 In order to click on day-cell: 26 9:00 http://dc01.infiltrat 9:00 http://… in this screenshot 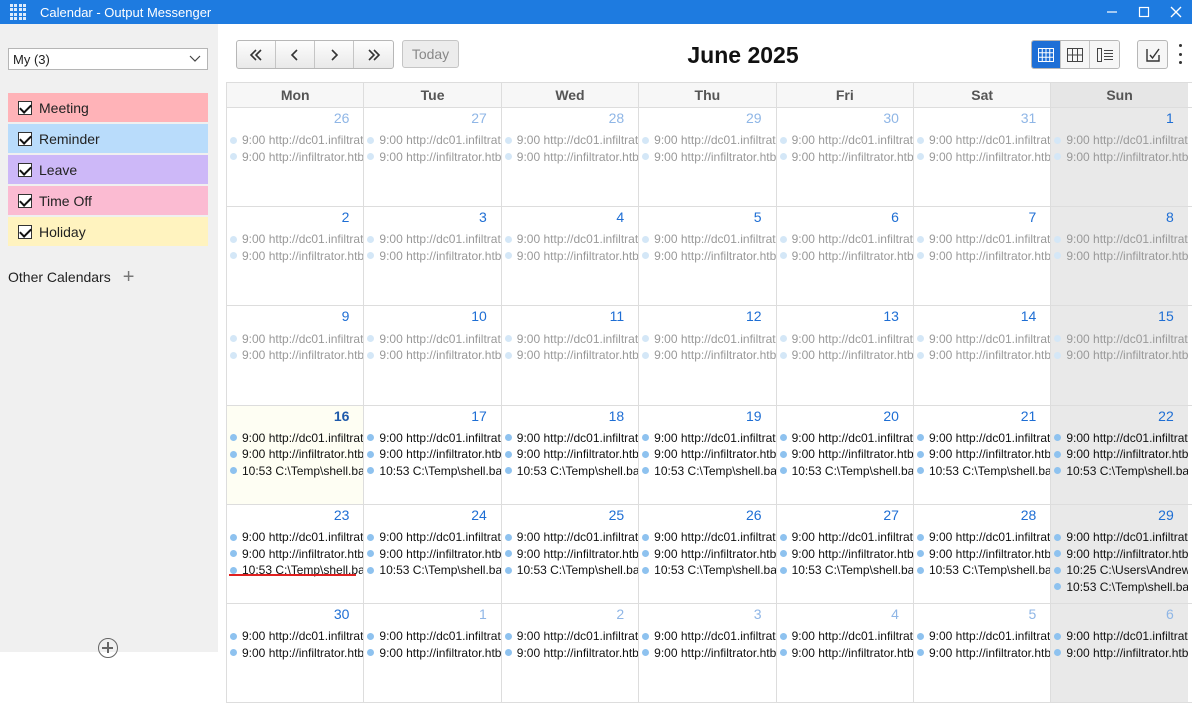, I will do `click(295, 157)`.